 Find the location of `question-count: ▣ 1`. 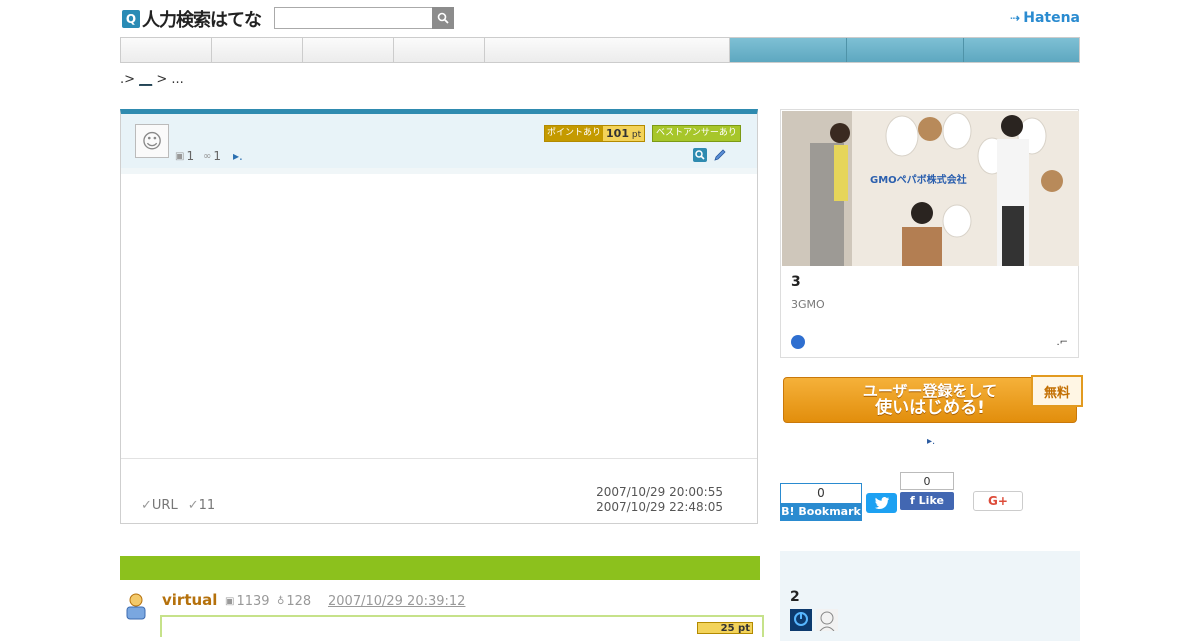

question-count: ▣ 1 is located at coordinates (185, 156).